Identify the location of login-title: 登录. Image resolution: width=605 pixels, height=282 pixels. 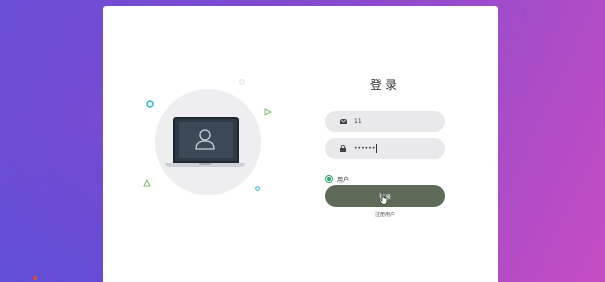
(384, 85).